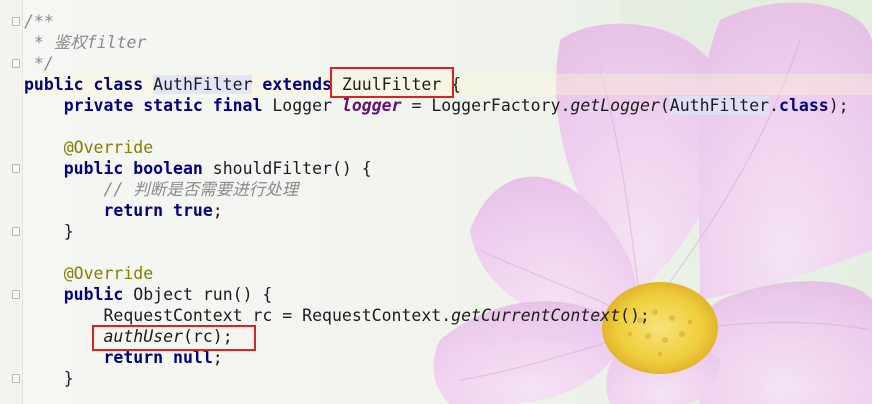  I want to click on code-line: /**, so click(448, 21).